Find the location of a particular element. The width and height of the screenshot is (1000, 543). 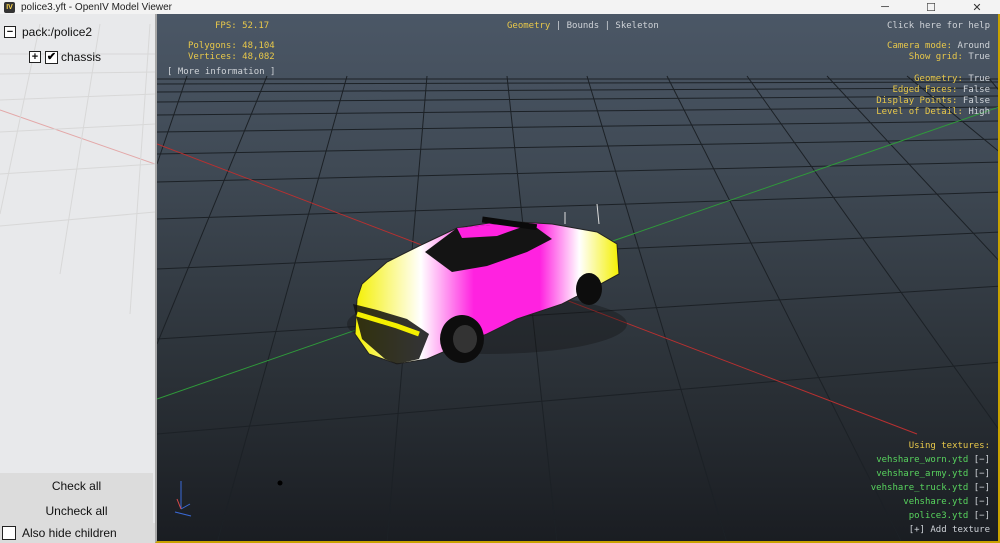

tree-root-label: pack:/police2 is located at coordinates (57, 32).